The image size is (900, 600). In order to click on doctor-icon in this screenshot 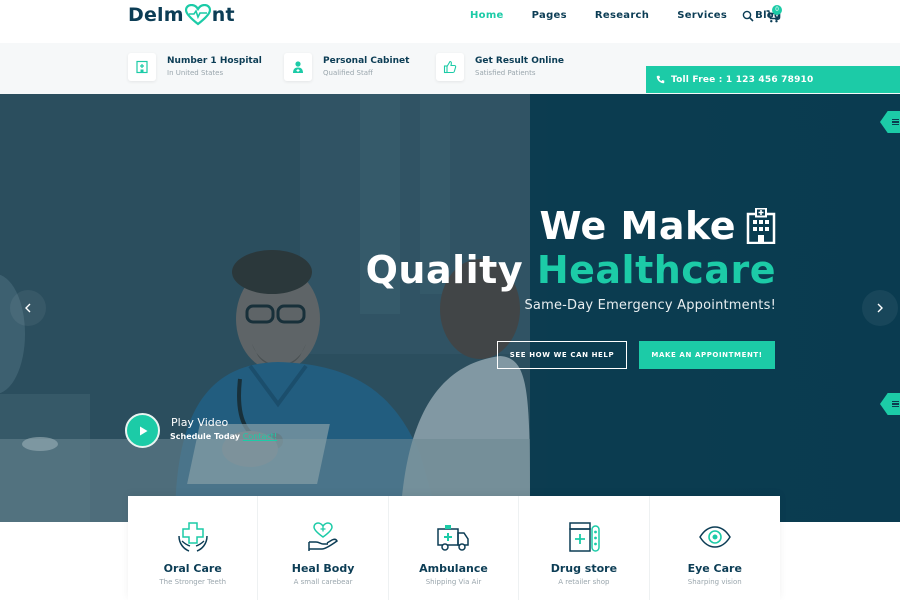, I will do `click(298, 67)`.